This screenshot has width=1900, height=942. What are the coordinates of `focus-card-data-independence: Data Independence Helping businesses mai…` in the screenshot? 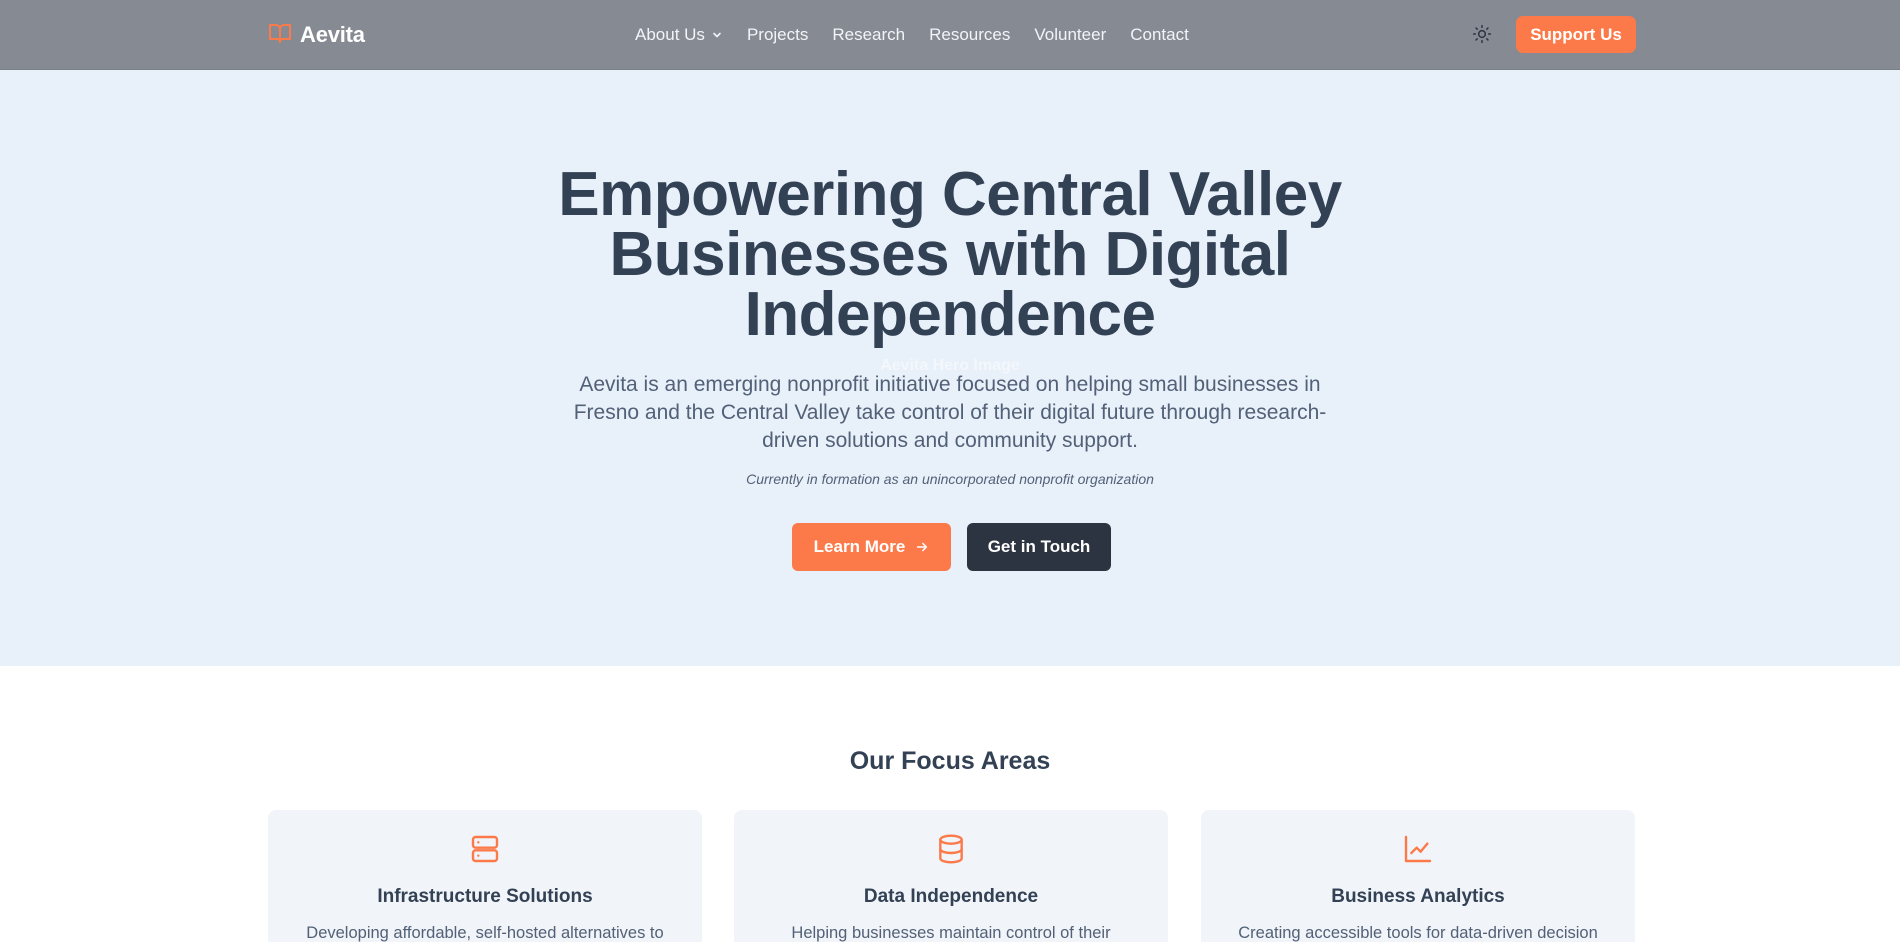 It's located at (951, 876).